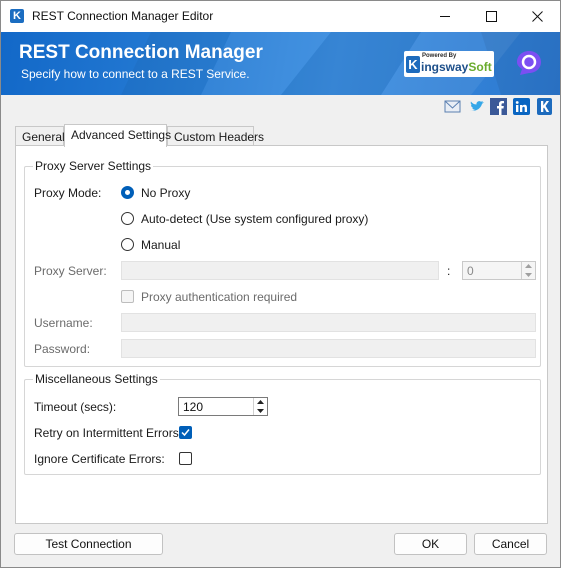 Image resolution: width=561 pixels, height=568 pixels. I want to click on banner-title: REST Connection Manager, so click(141, 52).